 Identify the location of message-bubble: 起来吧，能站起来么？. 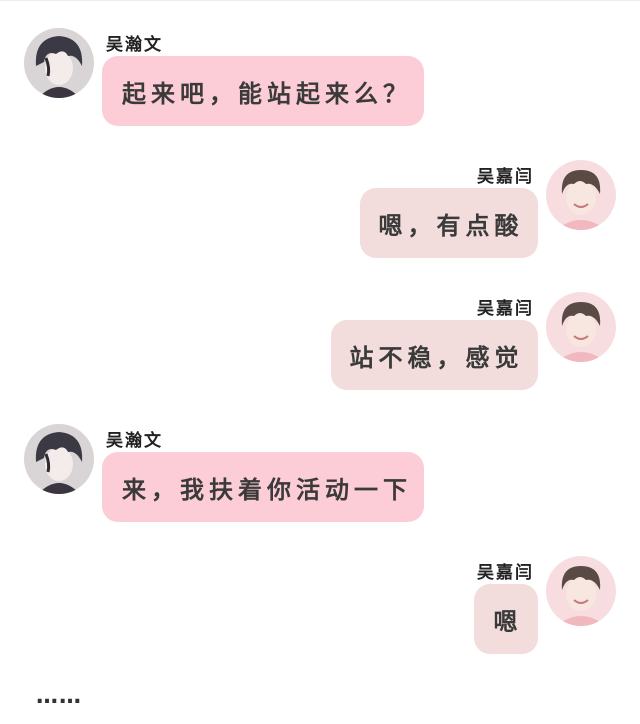
(263, 91).